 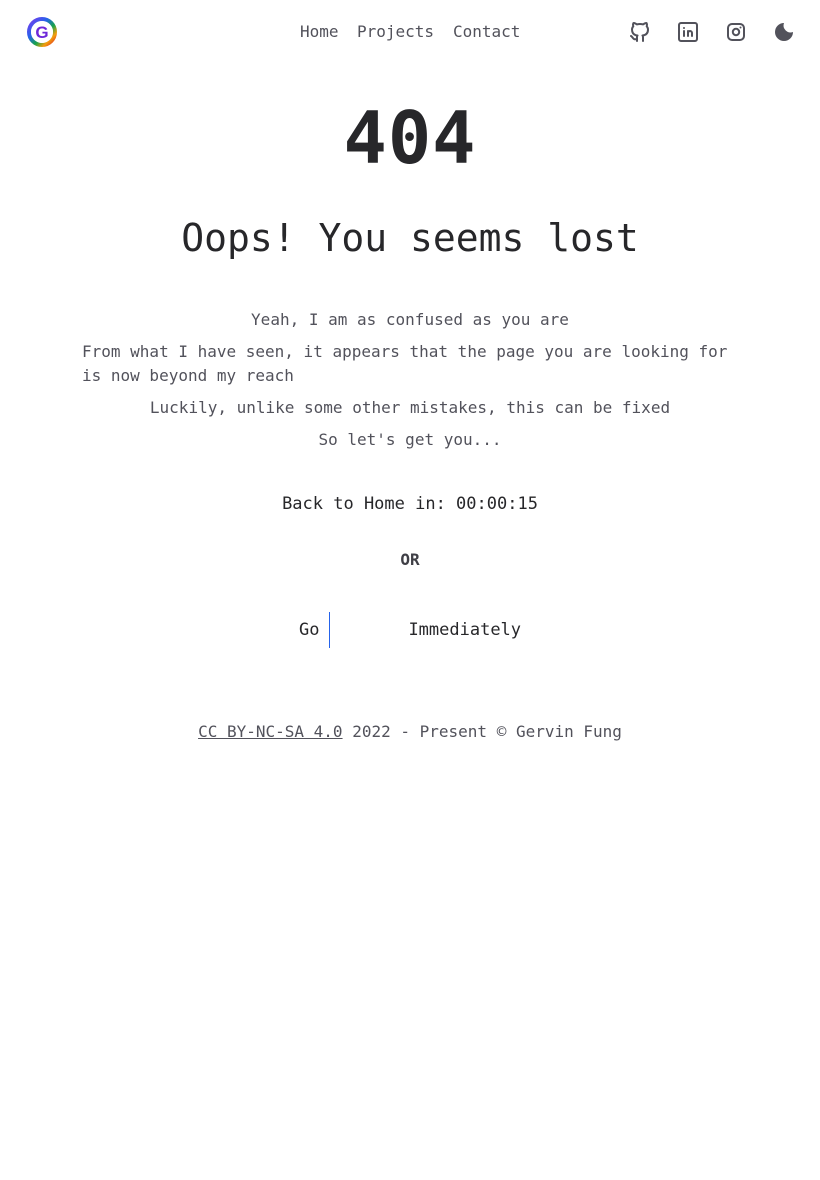 I want to click on nav-projects-link: Projects, so click(x=405, y=32).